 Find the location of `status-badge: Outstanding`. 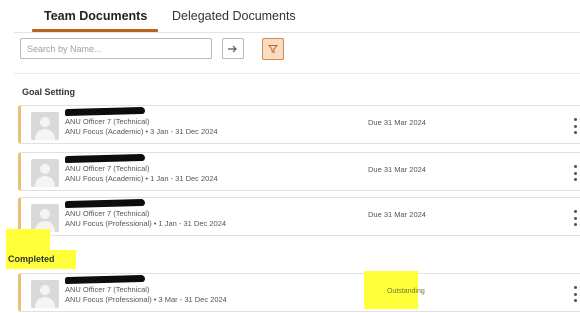

status-badge: Outstanding is located at coordinates (406, 291).